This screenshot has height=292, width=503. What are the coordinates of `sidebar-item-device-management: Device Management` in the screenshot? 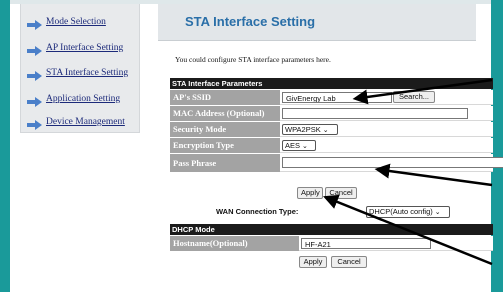 It's located at (76, 122).